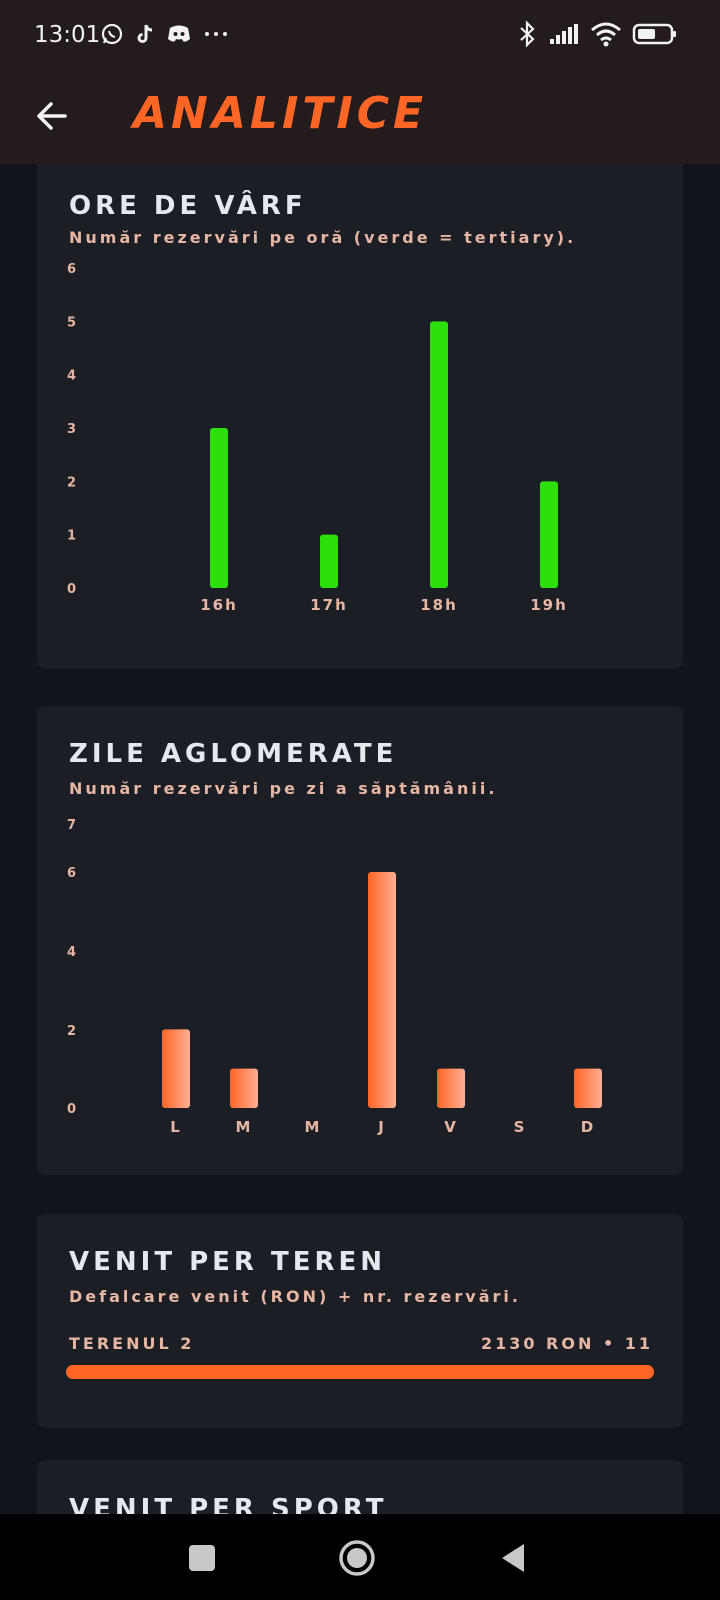 The width and height of the screenshot is (720, 1600). Describe the element at coordinates (71, 322) in the screenshot. I see `y-tick-label: 5` at that location.